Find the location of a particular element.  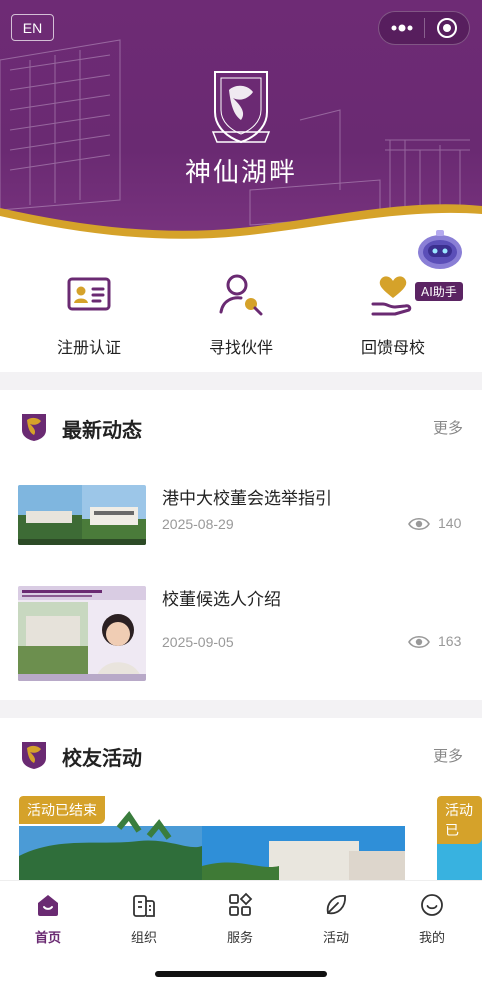

language-toggle-button: EN is located at coordinates (32, 27).